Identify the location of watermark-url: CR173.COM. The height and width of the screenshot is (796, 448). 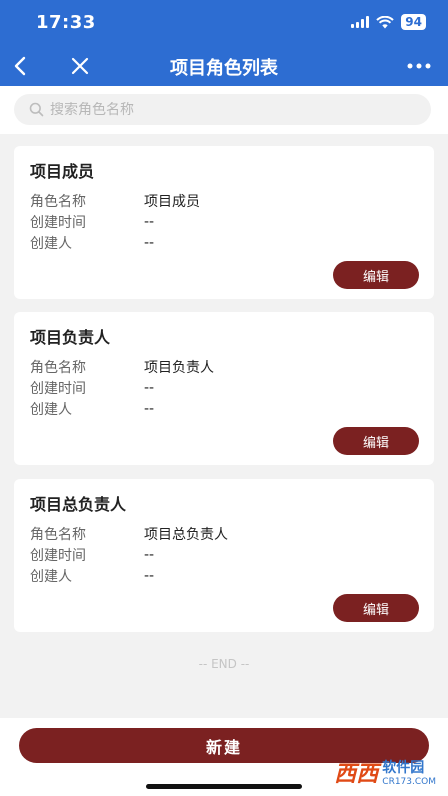
(409, 782).